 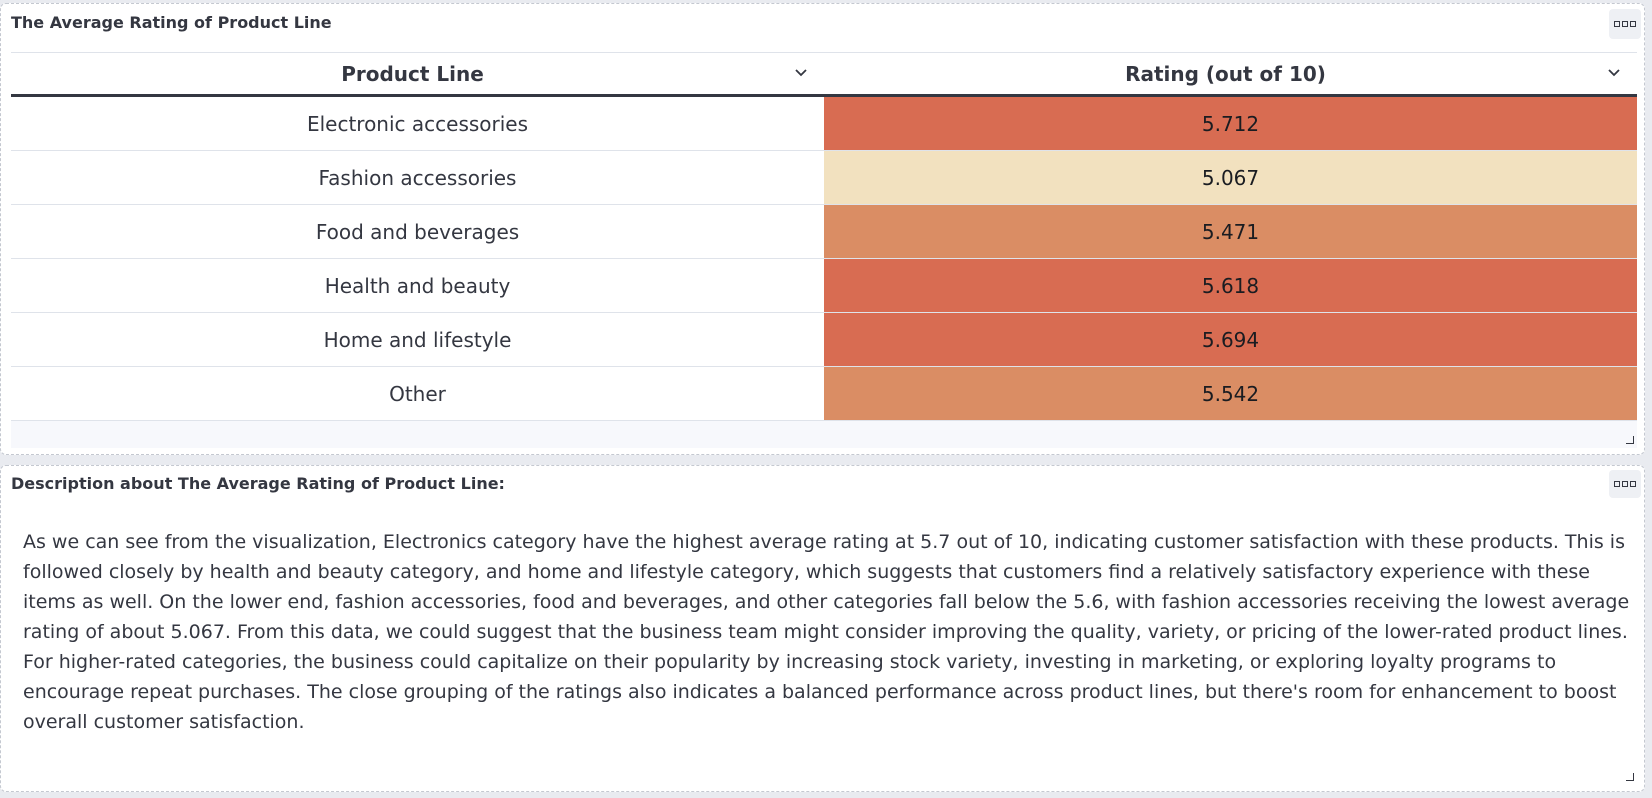 I want to click on cell-rating: 5.694, so click(x=1230, y=339).